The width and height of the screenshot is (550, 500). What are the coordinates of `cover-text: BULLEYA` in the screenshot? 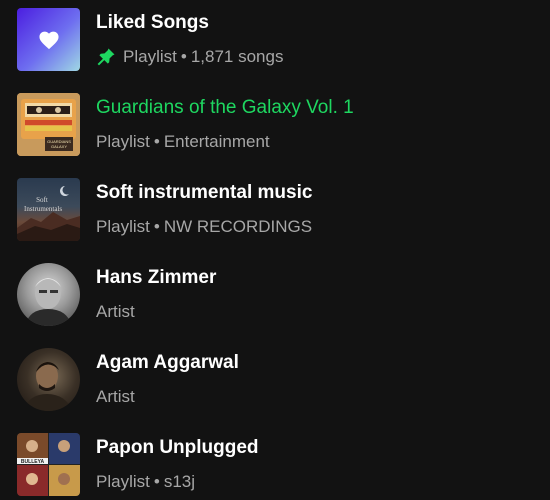 It's located at (33, 462).